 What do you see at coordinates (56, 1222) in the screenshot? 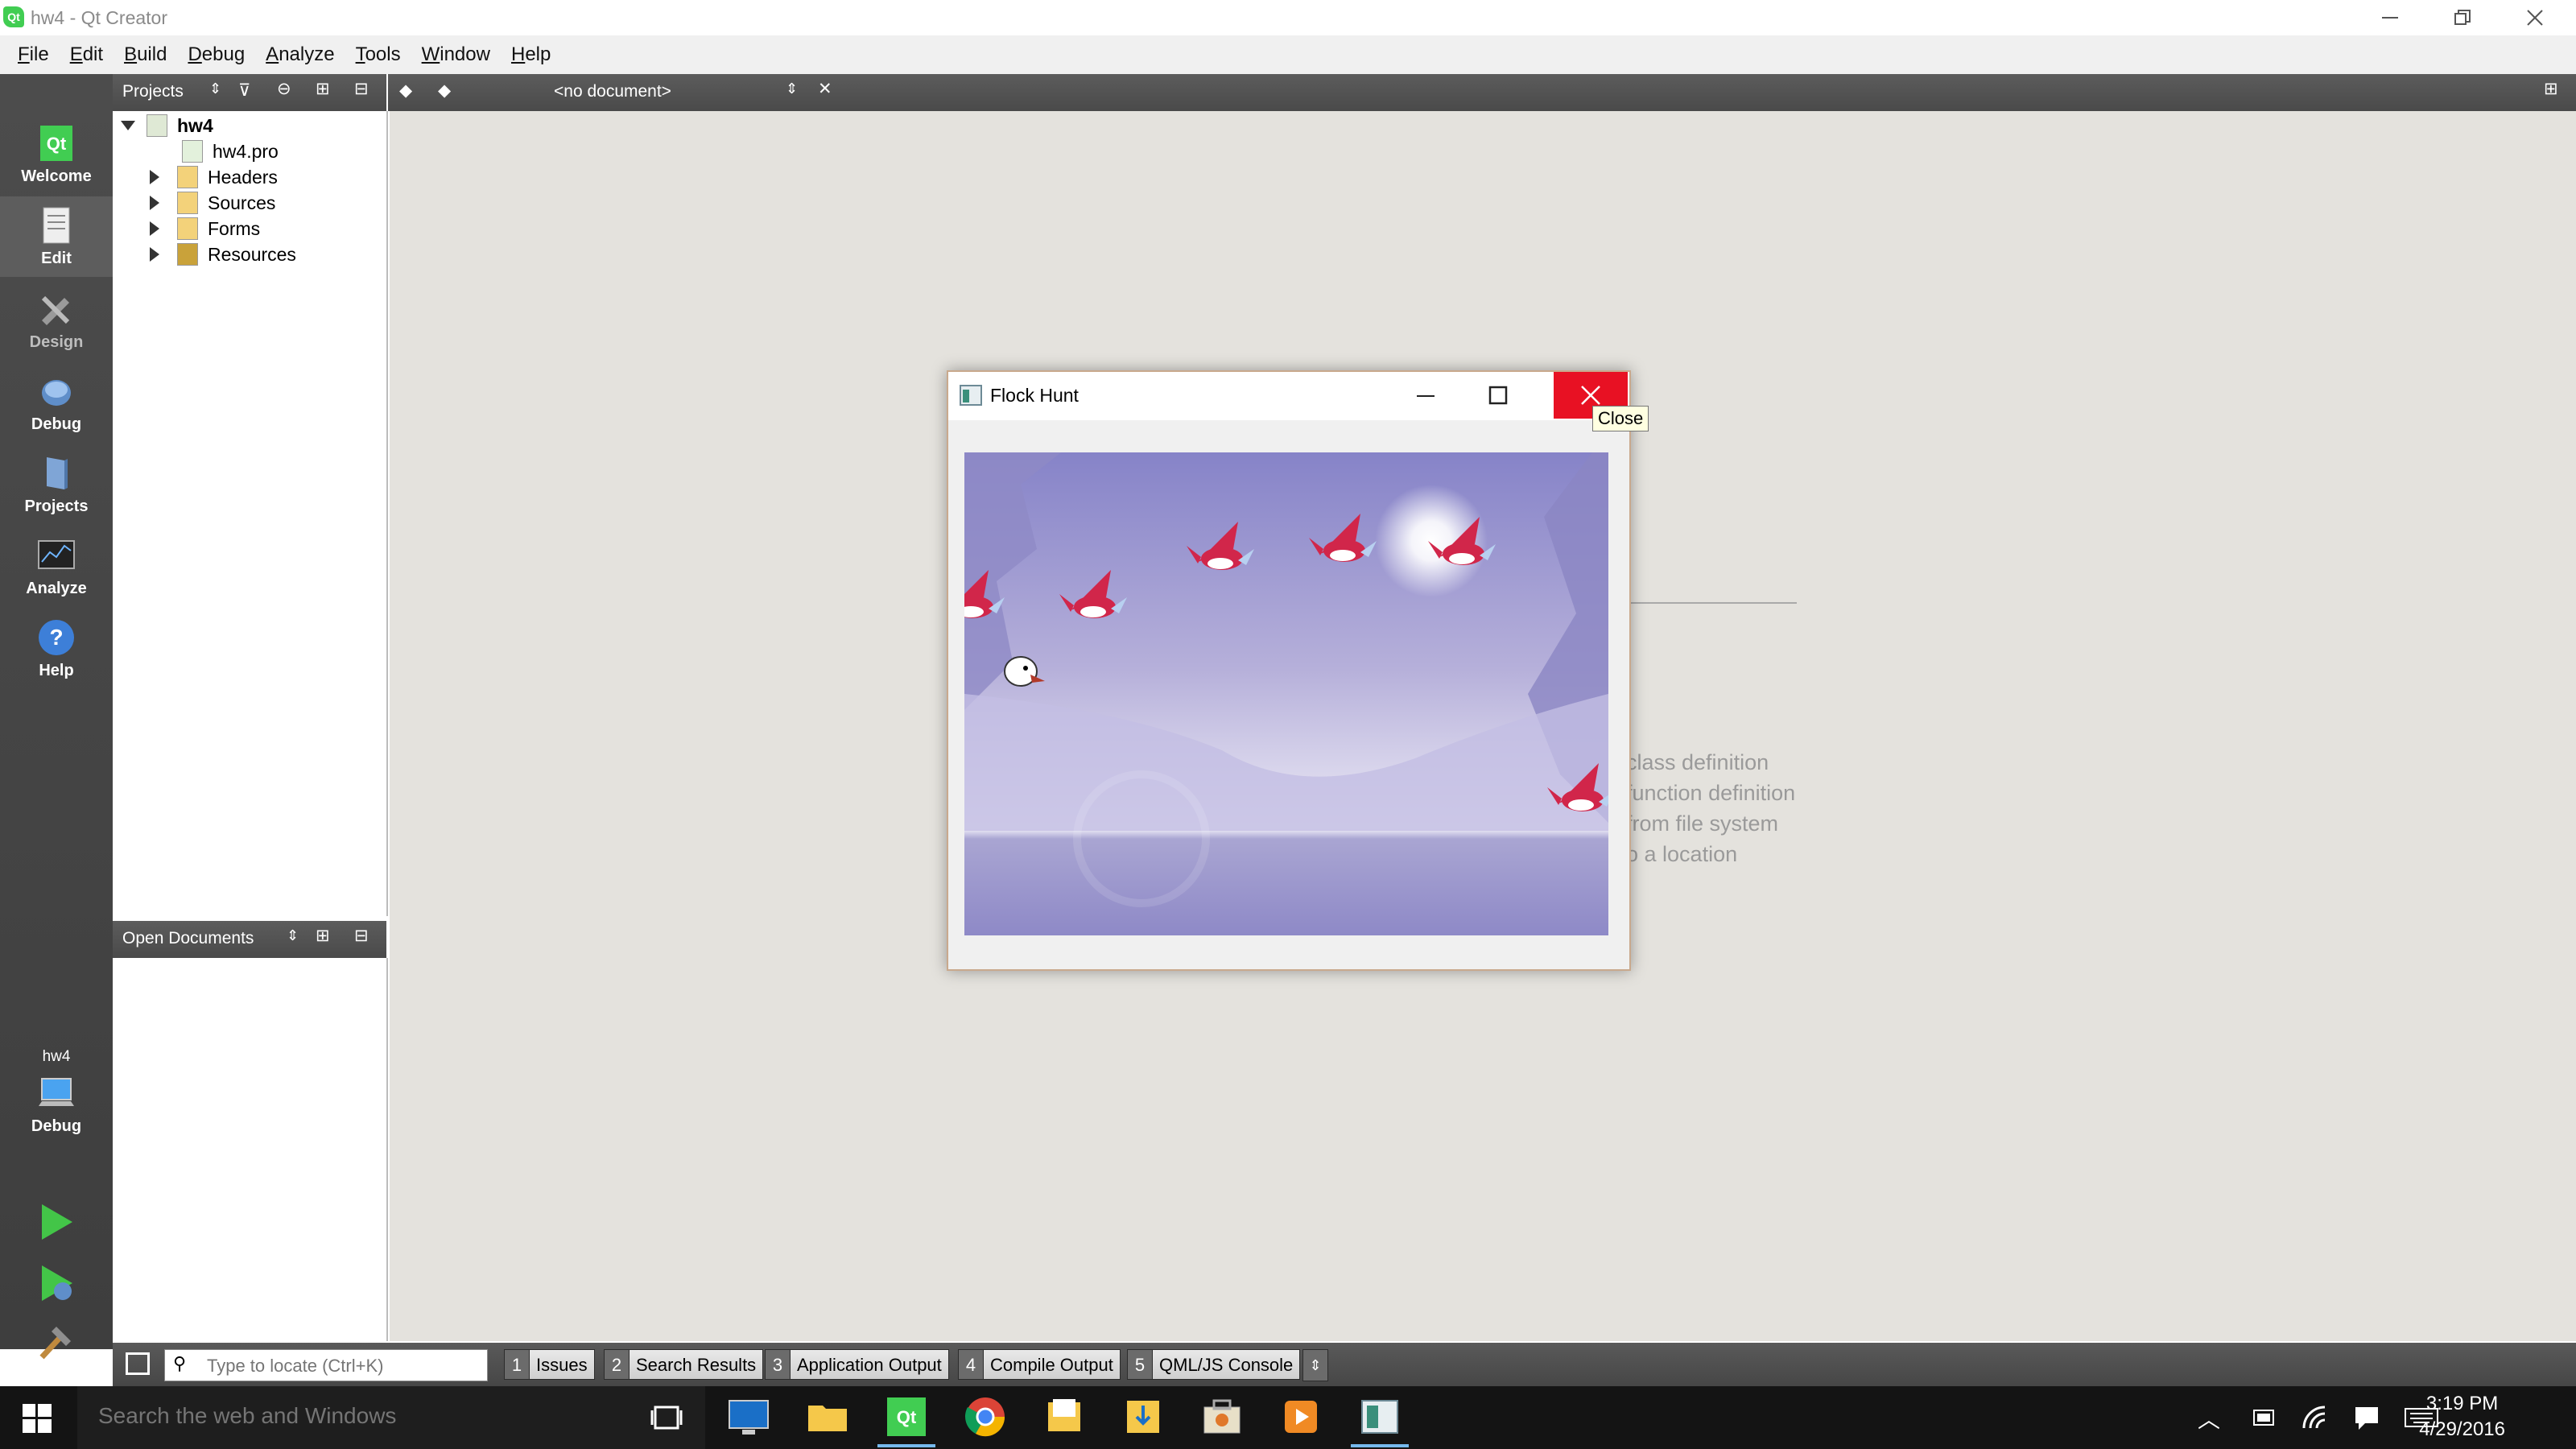
I see `run-button` at bounding box center [56, 1222].